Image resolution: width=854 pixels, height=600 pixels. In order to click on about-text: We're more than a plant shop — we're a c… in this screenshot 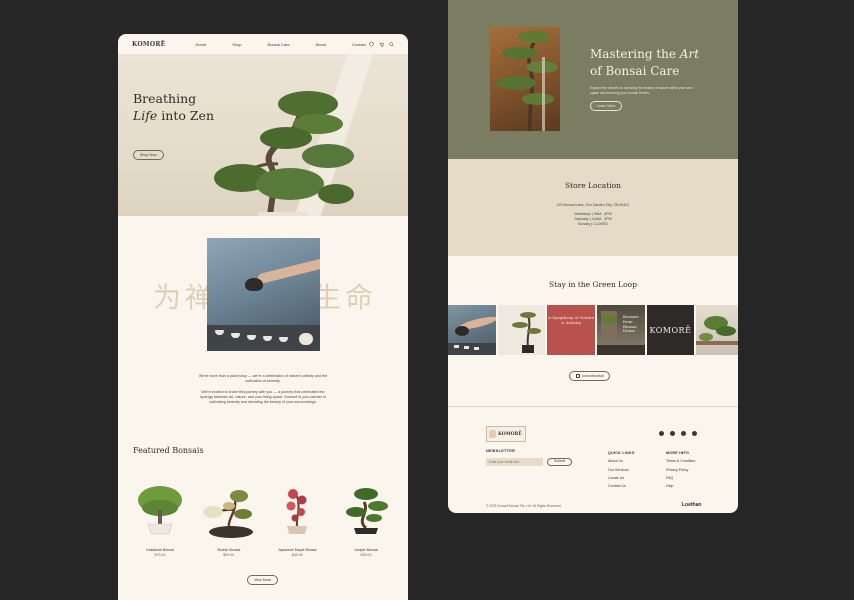, I will do `click(263, 392)`.